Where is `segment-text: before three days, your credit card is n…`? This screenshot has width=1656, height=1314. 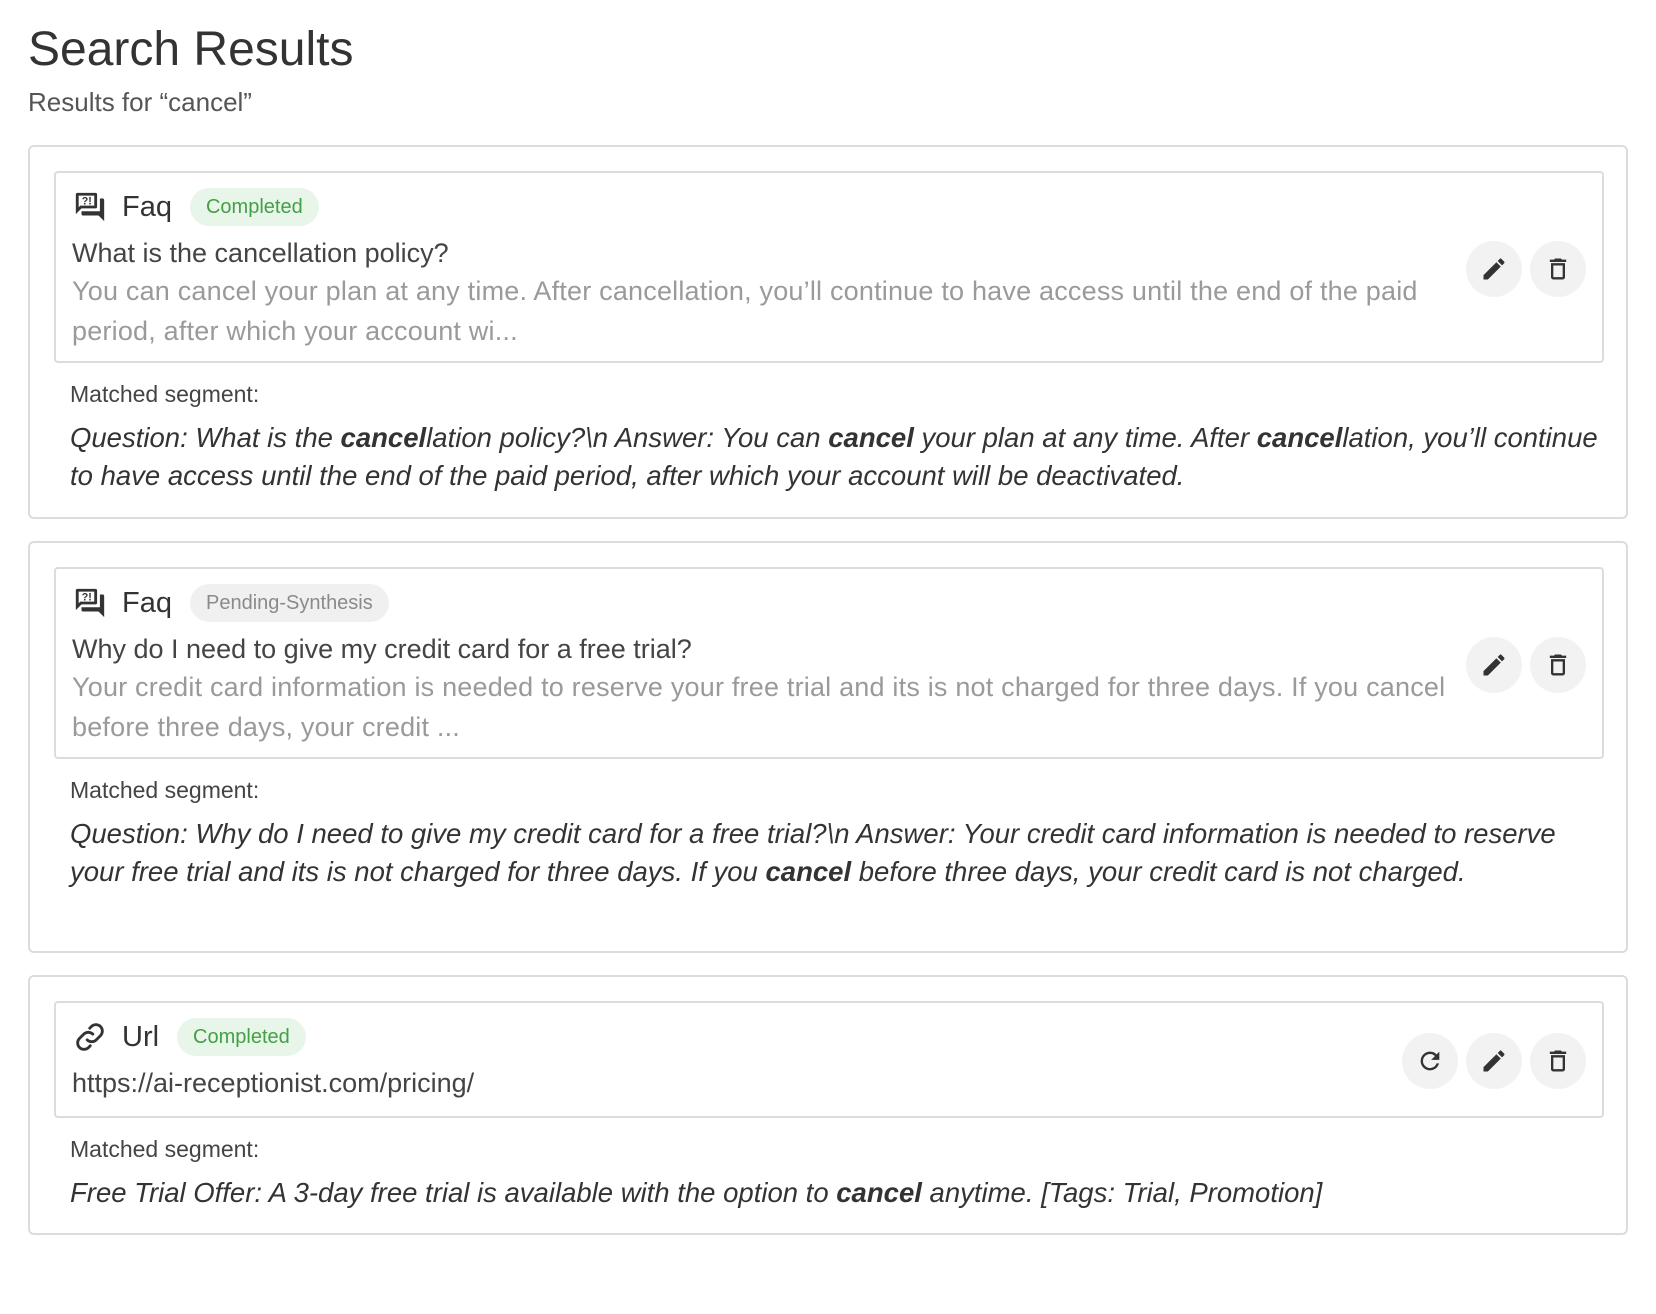
segment-text: before three days, your credit card is n… is located at coordinates (1158, 871).